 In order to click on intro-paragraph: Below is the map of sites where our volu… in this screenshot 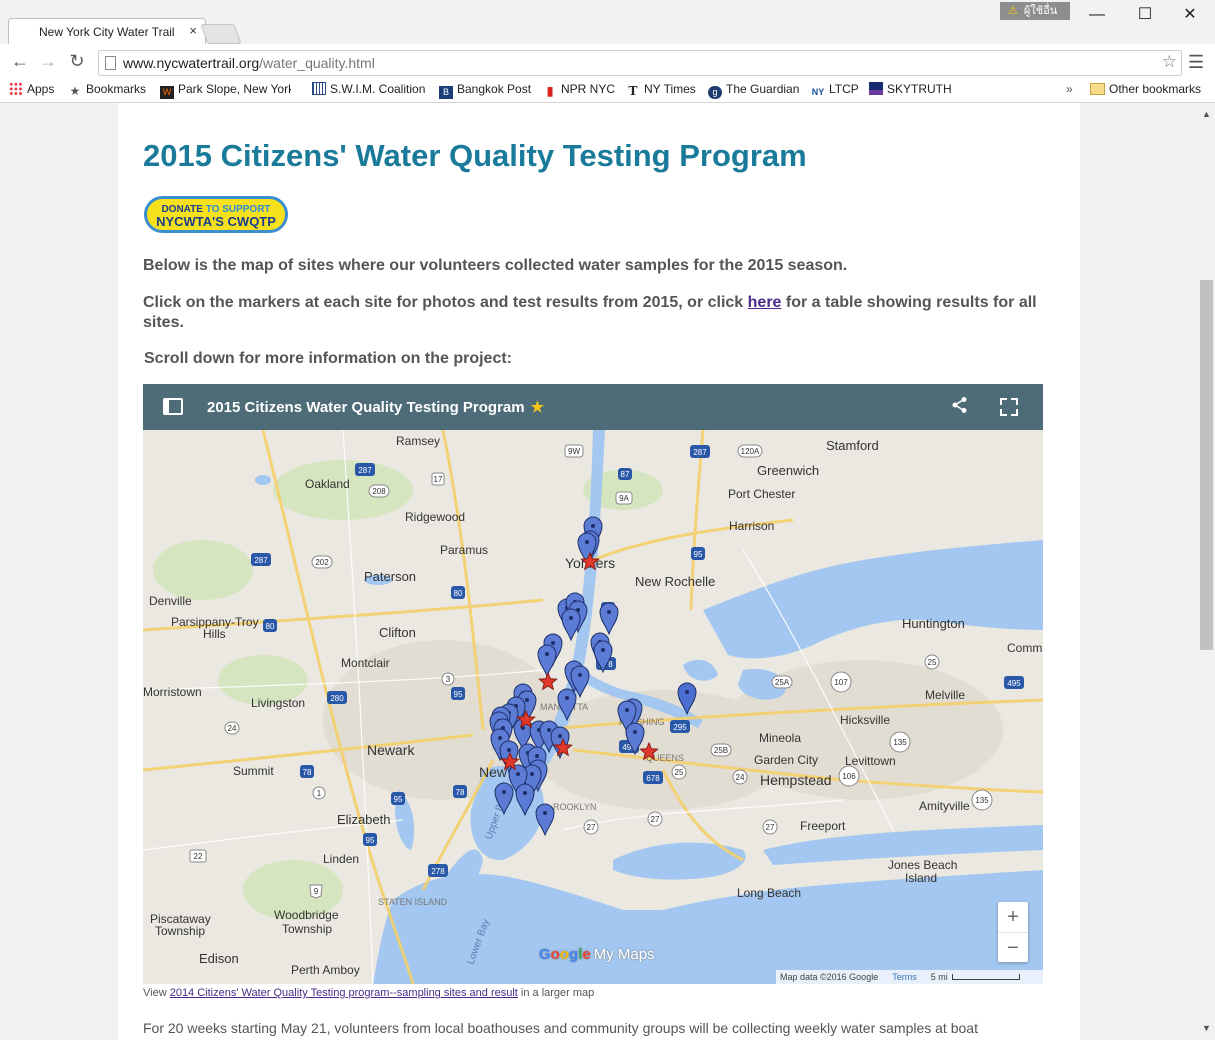, I will do `click(495, 265)`.